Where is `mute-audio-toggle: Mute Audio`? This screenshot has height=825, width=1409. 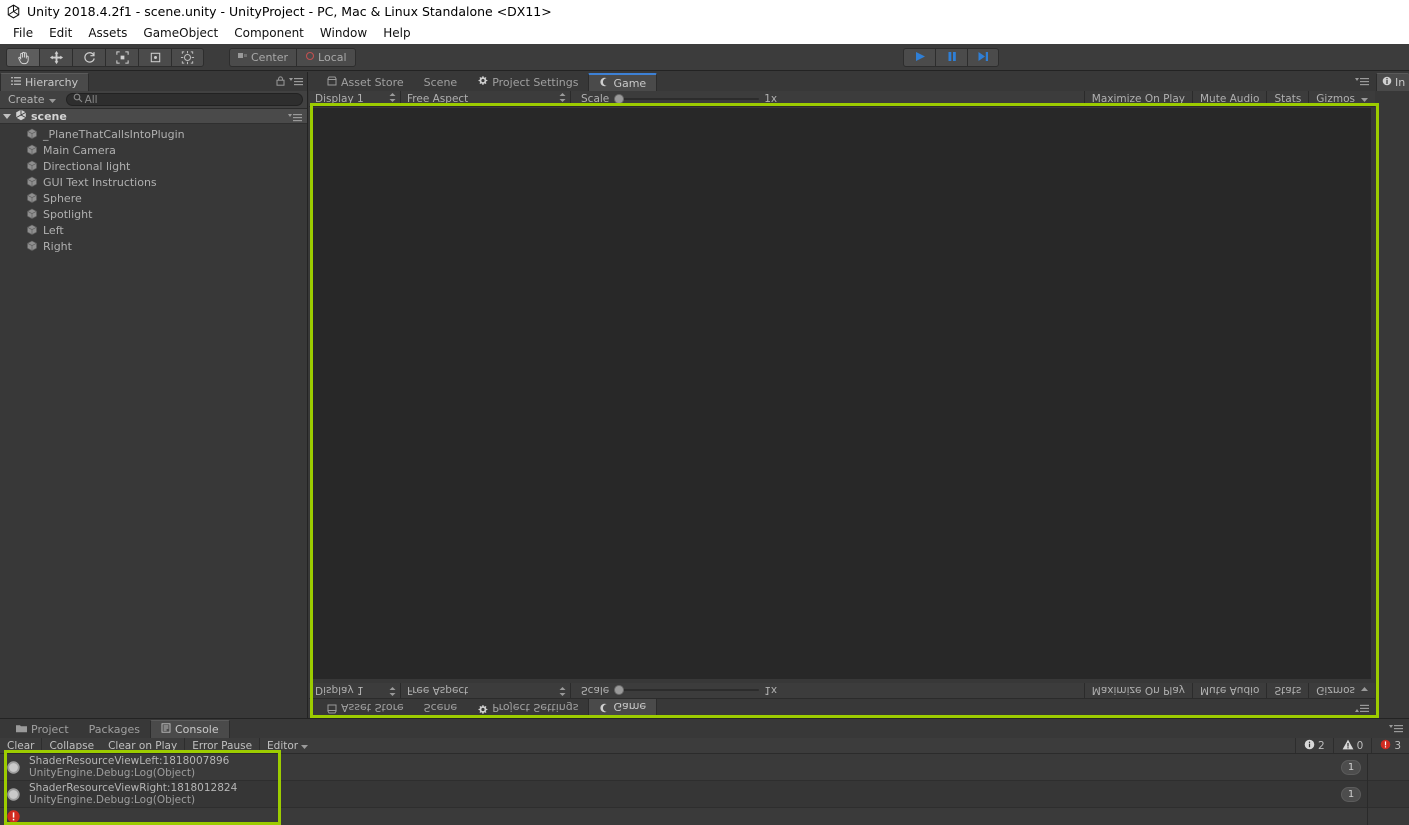
mute-audio-toggle: Mute Audio is located at coordinates (1229, 98).